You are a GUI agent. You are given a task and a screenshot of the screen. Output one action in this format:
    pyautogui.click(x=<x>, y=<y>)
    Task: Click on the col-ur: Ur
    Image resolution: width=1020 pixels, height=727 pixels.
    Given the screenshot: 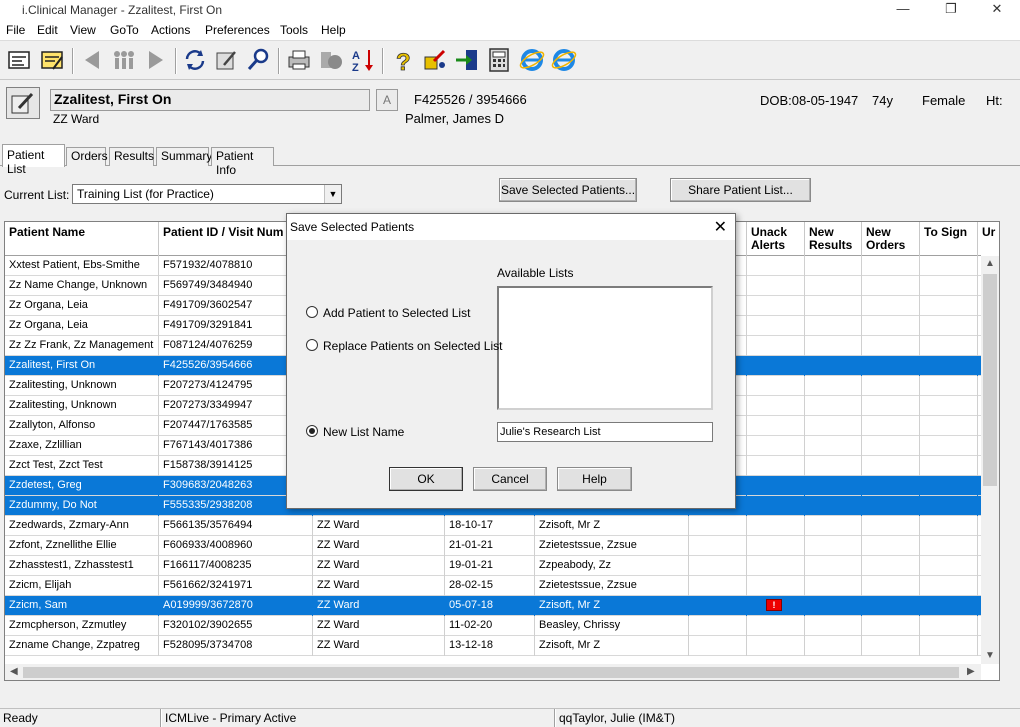 What is the action you would take?
    pyautogui.click(x=988, y=239)
    